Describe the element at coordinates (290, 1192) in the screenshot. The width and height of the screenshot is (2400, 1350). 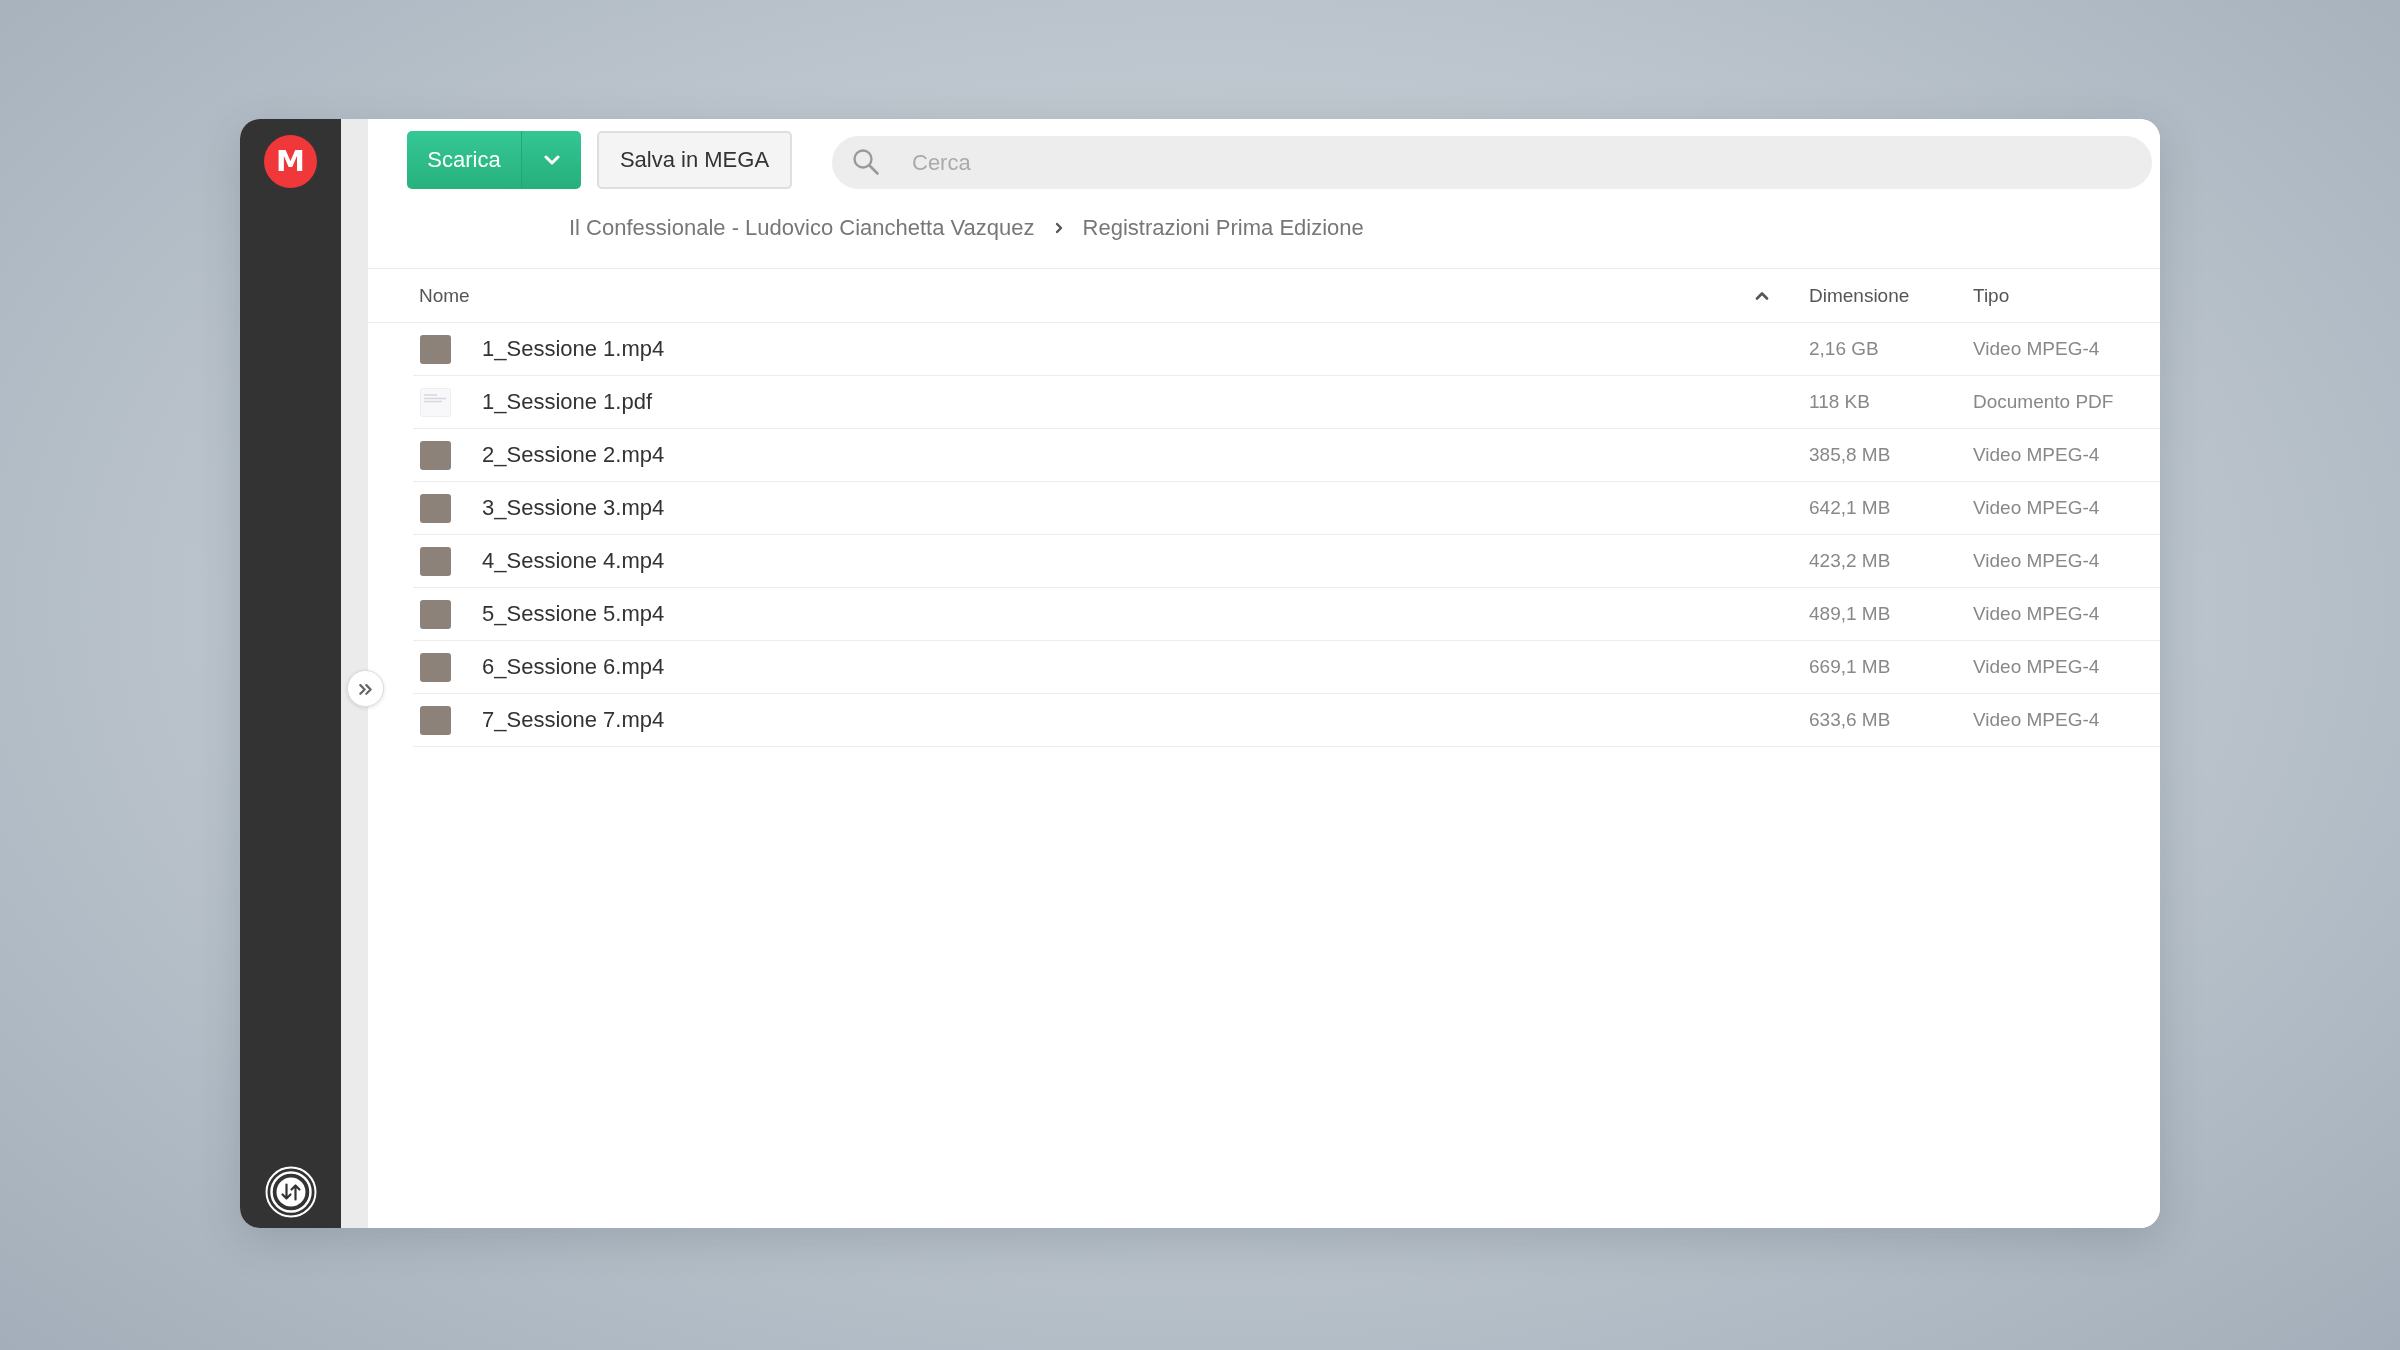
I see `up-down-arrows-icon` at that location.